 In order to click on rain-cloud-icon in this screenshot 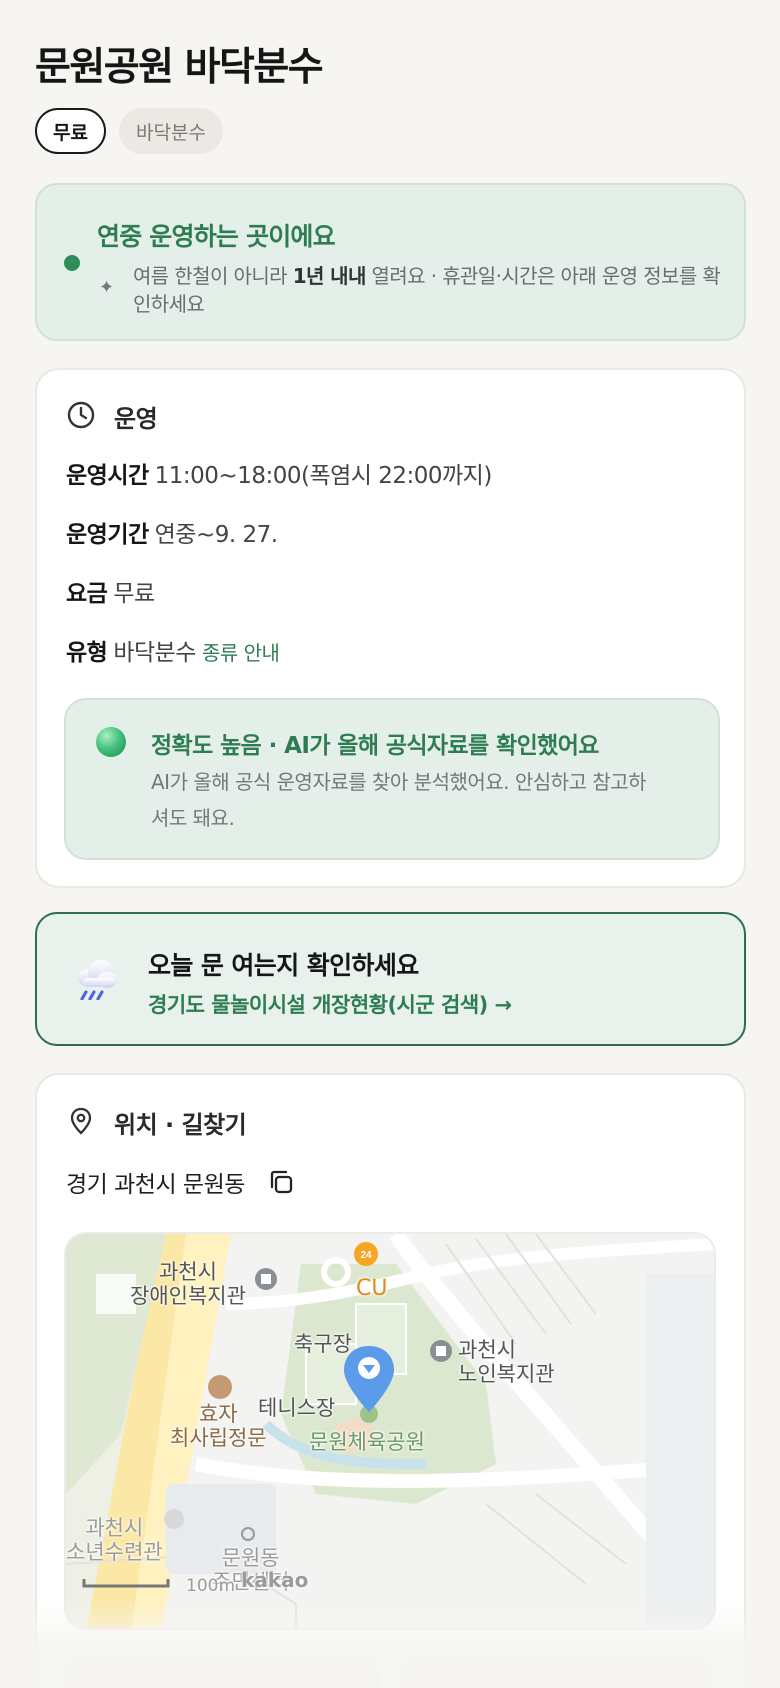, I will do `click(96, 980)`.